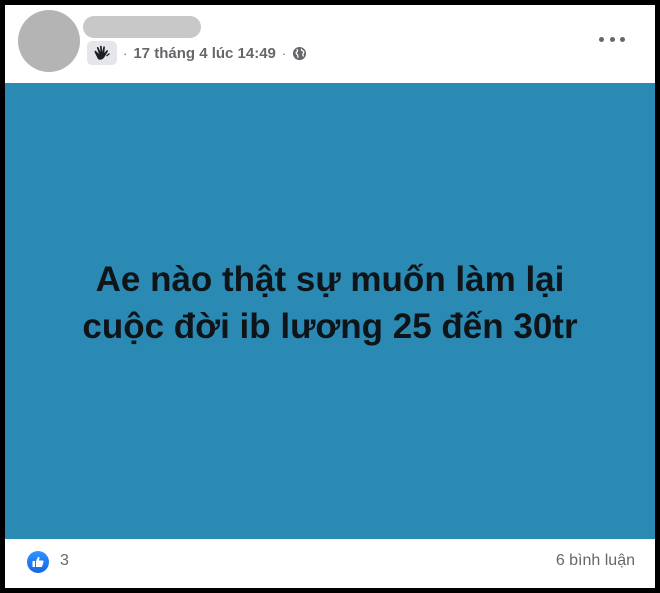 Image resolution: width=660 pixels, height=593 pixels. Describe the element at coordinates (102, 53) in the screenshot. I see `hand-group-icon` at that location.